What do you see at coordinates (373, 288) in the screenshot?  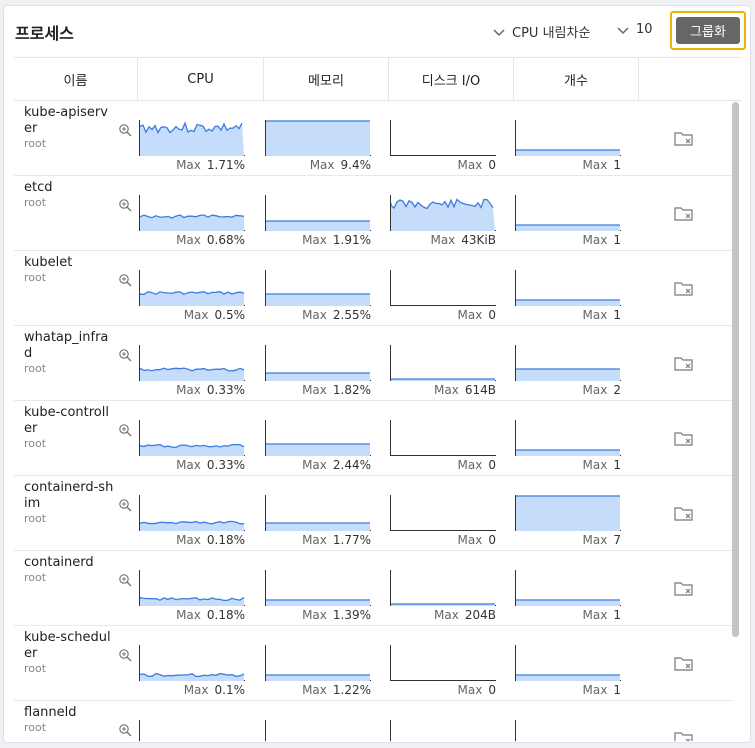 I see `table-row: kubelet root Max 0.5% Max 2.55% Max 0 Max 1` at bounding box center [373, 288].